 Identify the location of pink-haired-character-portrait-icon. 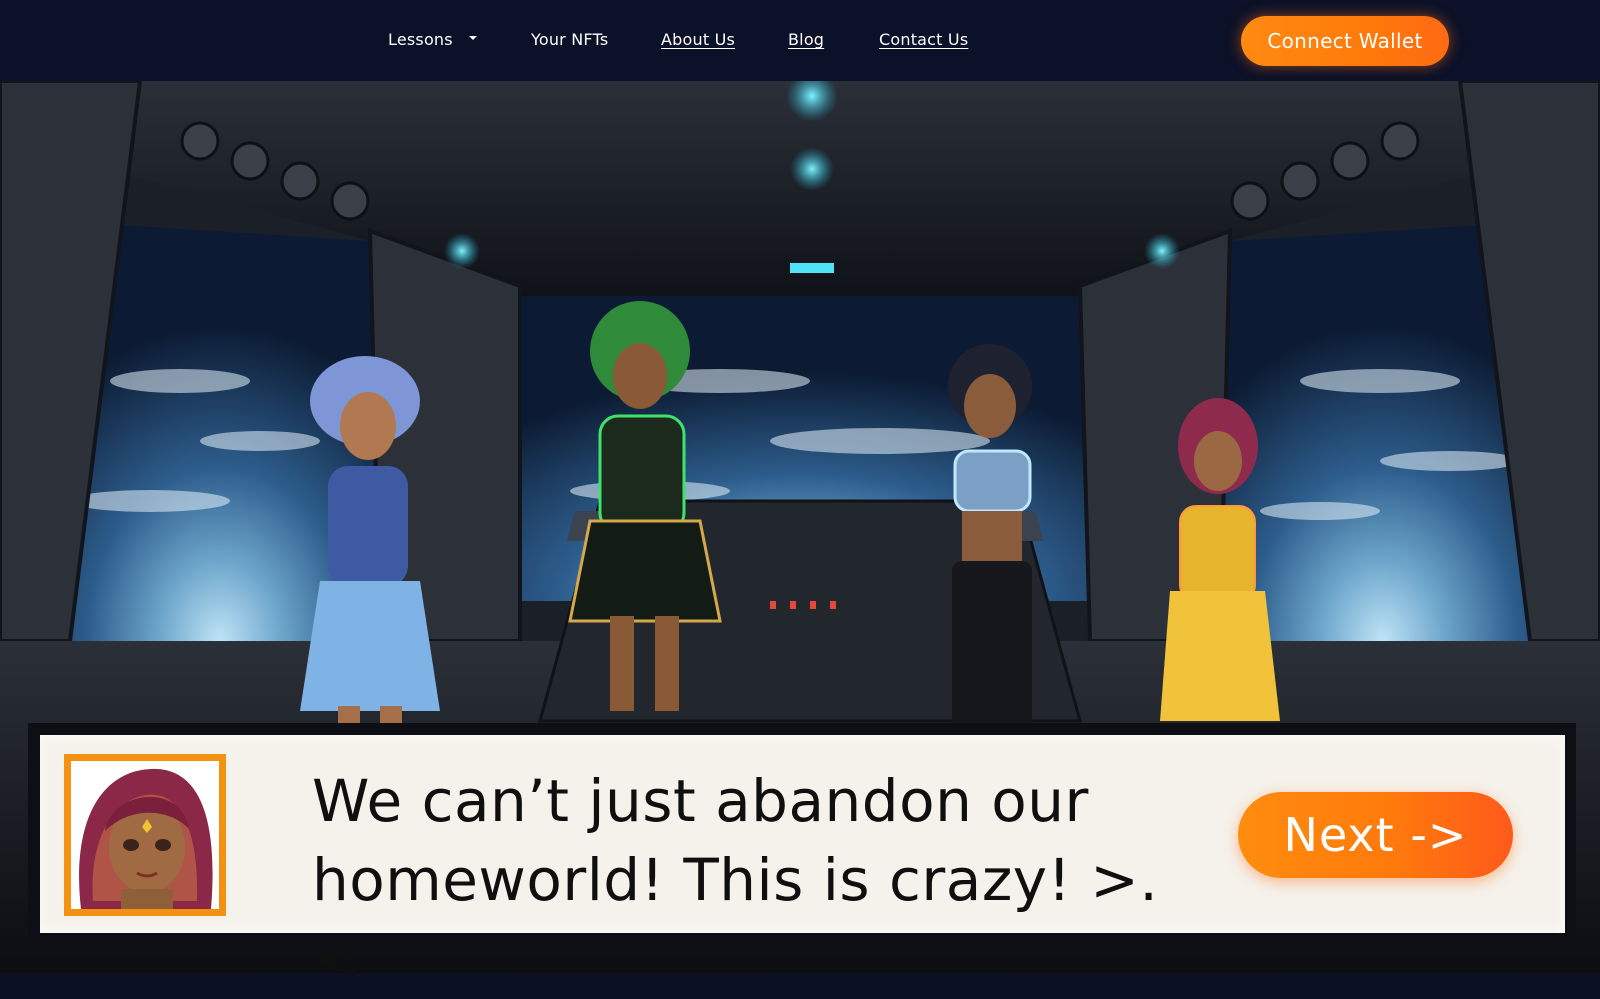
(145, 835).